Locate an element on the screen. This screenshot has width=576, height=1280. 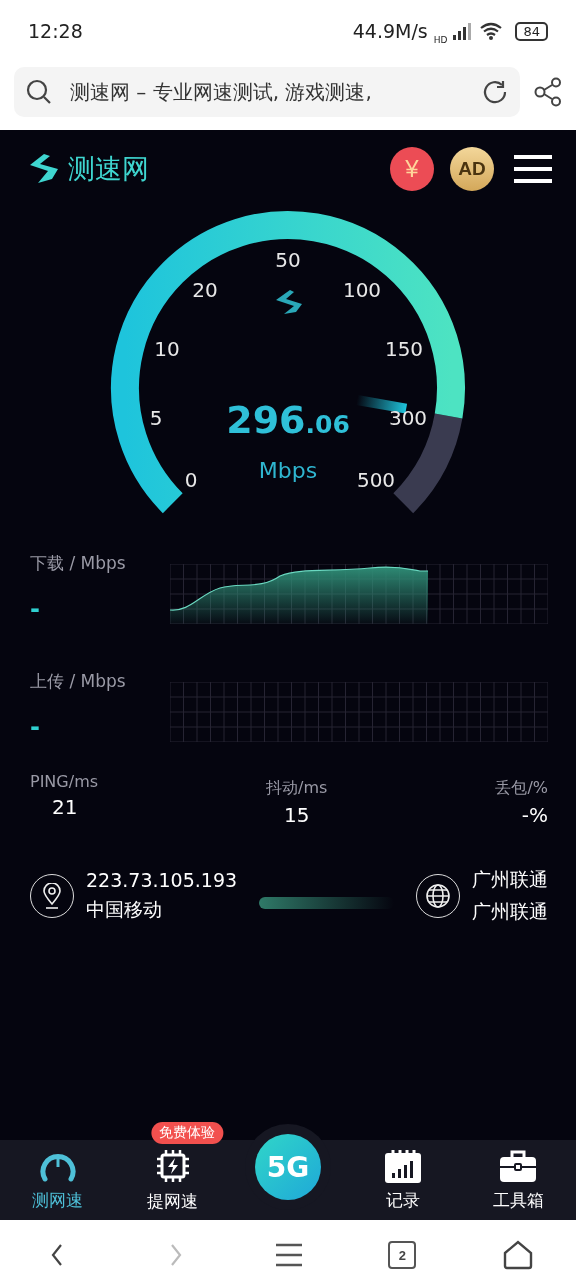
network-speed: 44.9M/s is located at coordinates (390, 31).